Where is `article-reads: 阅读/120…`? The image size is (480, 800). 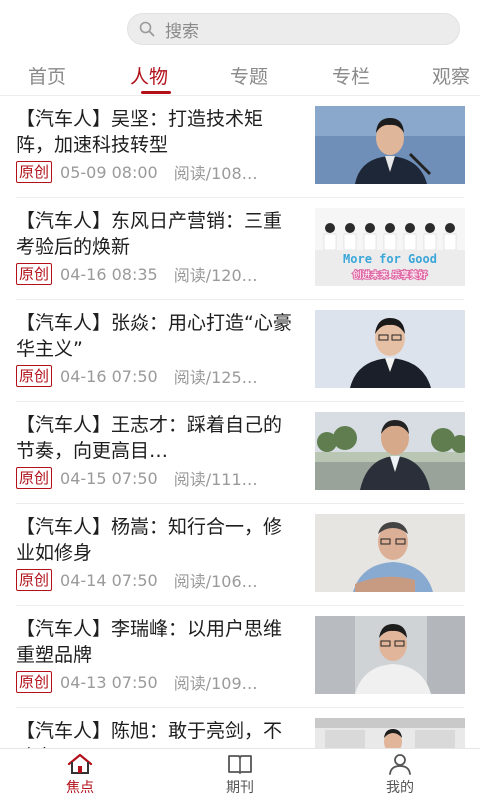 article-reads: 阅读/120… is located at coordinates (215, 275).